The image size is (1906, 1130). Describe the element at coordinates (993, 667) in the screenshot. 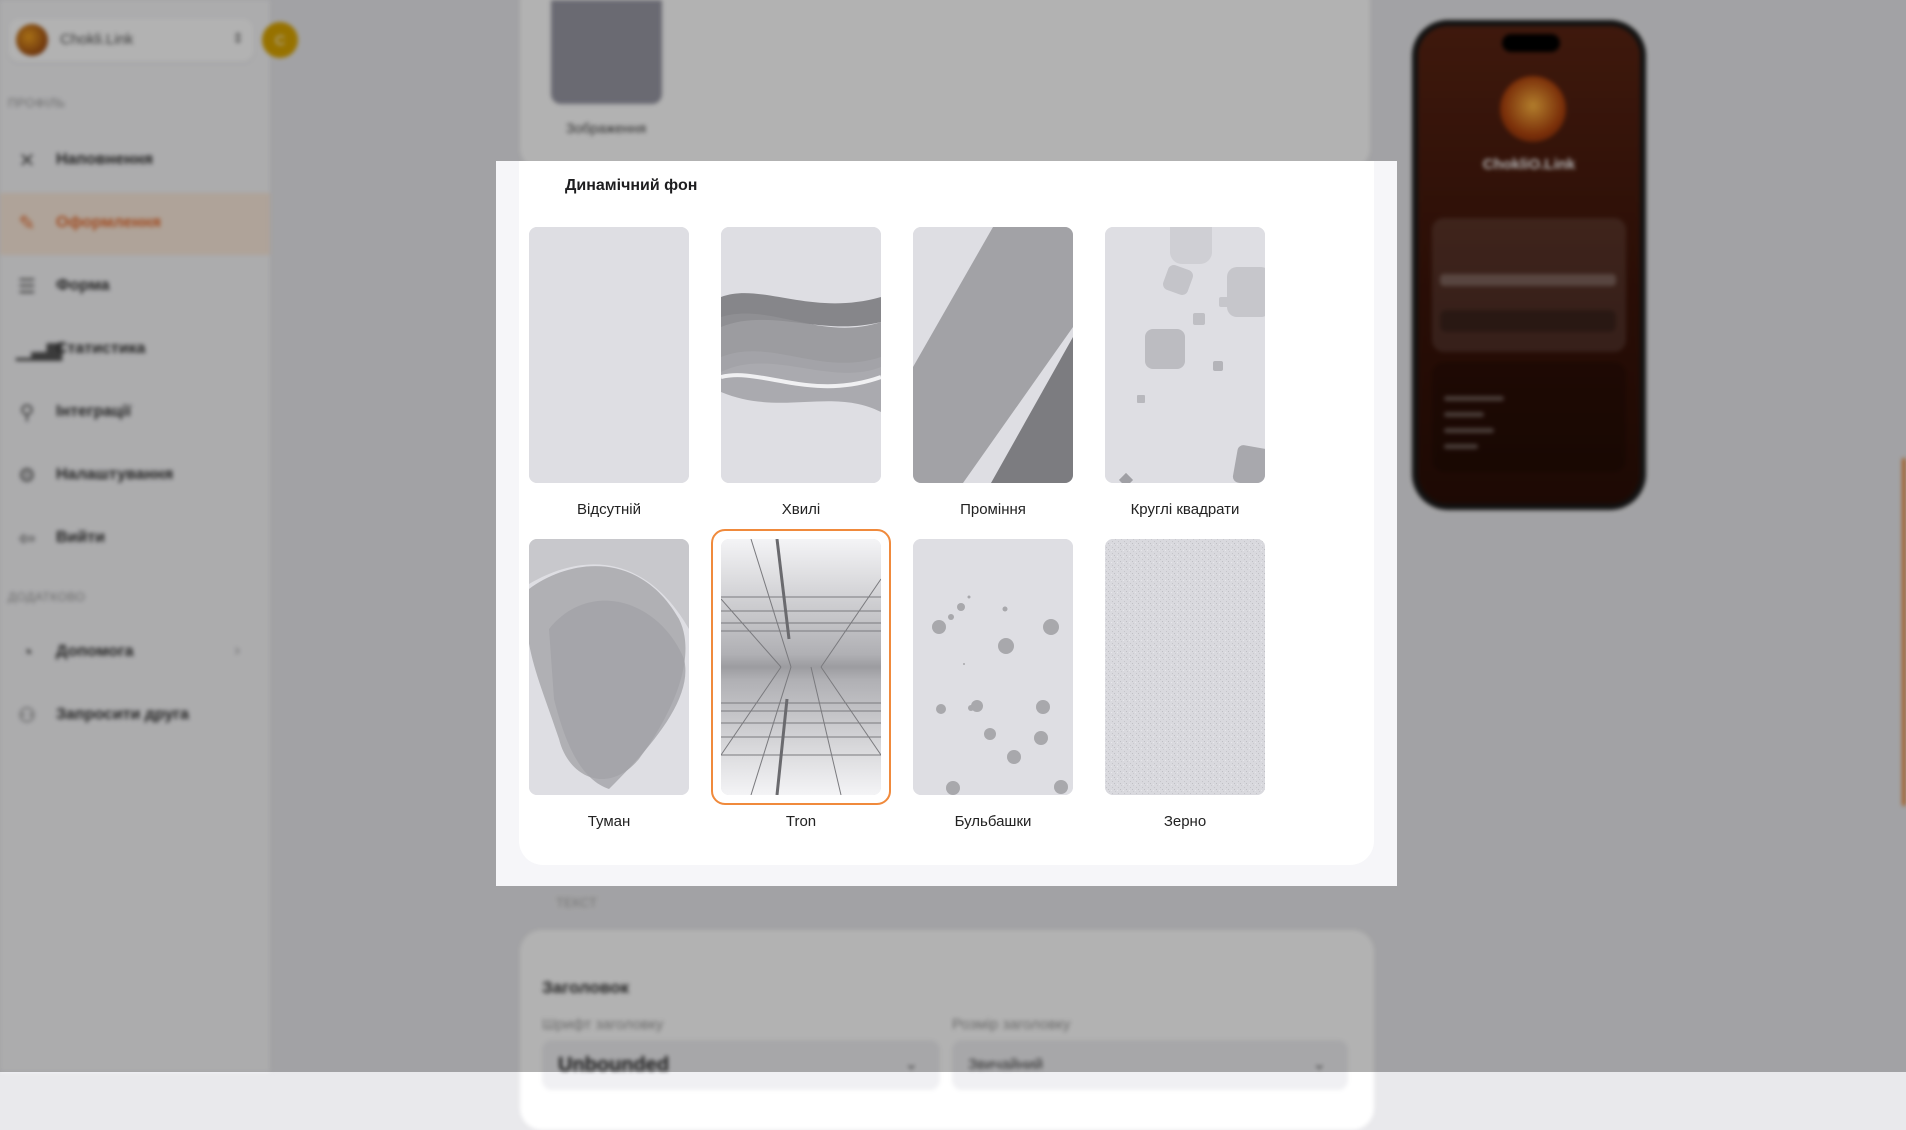

I see `thumb-bubbles` at that location.